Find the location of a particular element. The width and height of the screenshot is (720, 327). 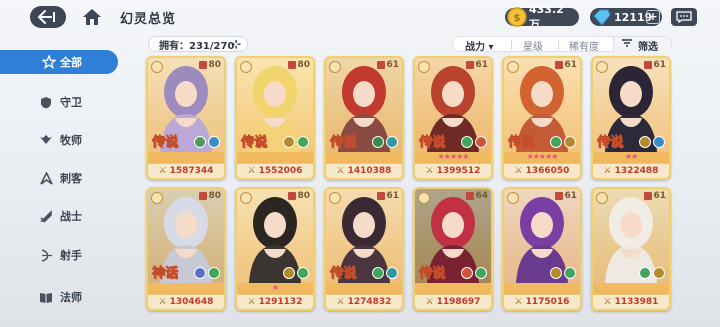

chat-button is located at coordinates (684, 17).